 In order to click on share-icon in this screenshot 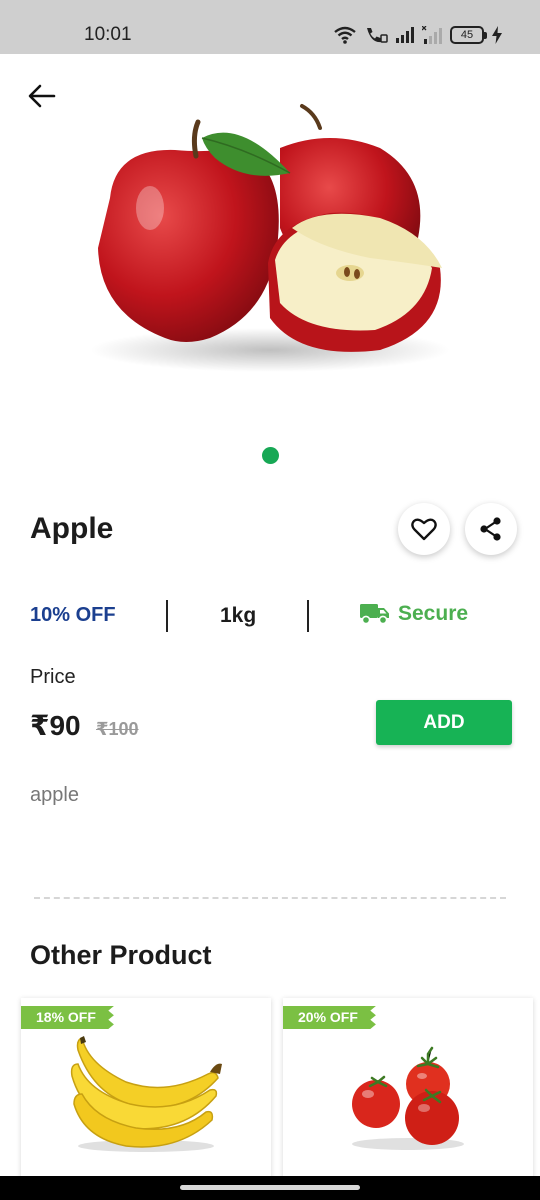, I will do `click(490, 529)`.